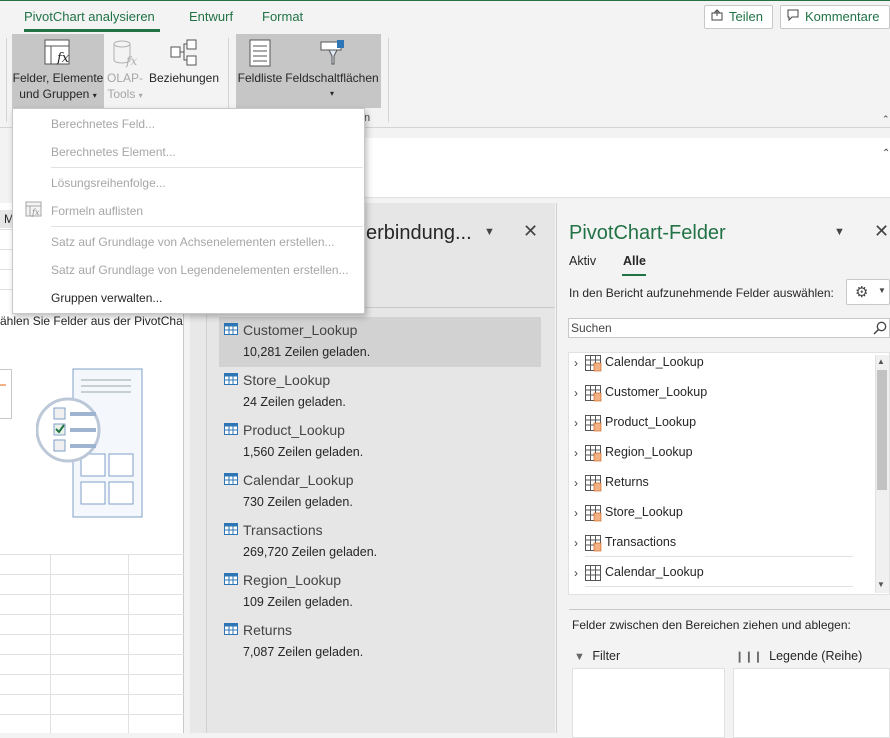 The width and height of the screenshot is (890, 738). Describe the element at coordinates (303, 452) in the screenshot. I see `connection-row-count: 1,560 Zeilen geladen.` at that location.